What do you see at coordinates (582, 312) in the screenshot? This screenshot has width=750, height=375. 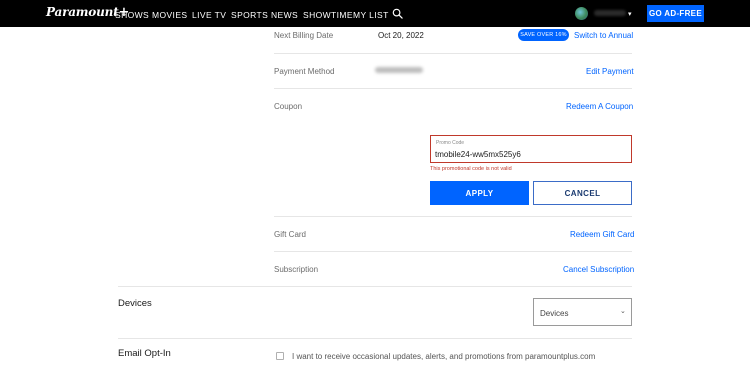 I see `devices-select: Devices ⌄` at bounding box center [582, 312].